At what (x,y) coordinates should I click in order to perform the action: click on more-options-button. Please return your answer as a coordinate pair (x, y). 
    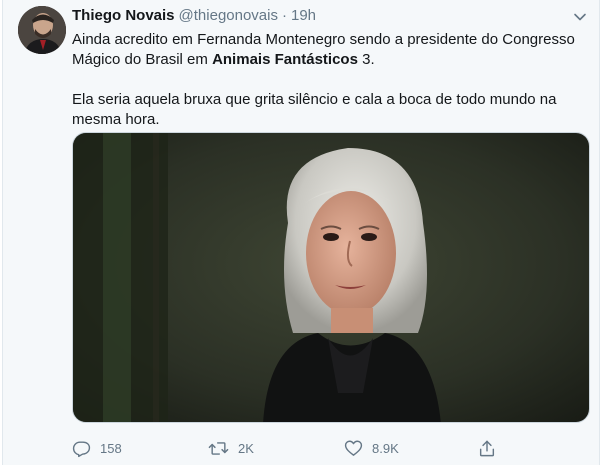
    Looking at the image, I should click on (580, 17).